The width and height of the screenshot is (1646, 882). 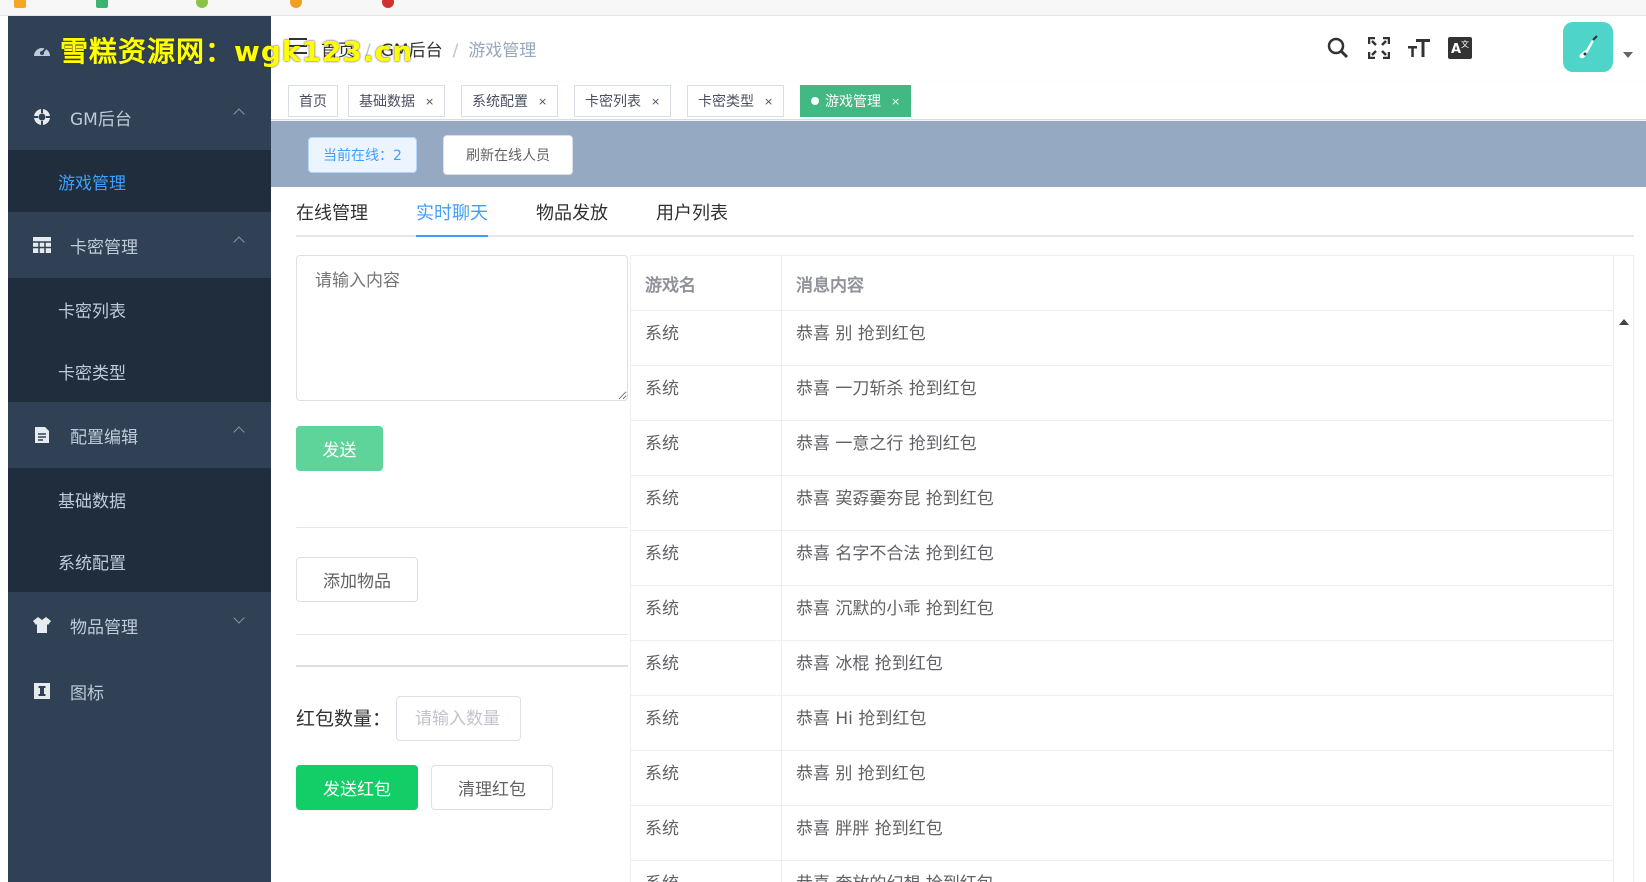 What do you see at coordinates (706, 283) in the screenshot?
I see `column-header-game-name: 游戏名` at bounding box center [706, 283].